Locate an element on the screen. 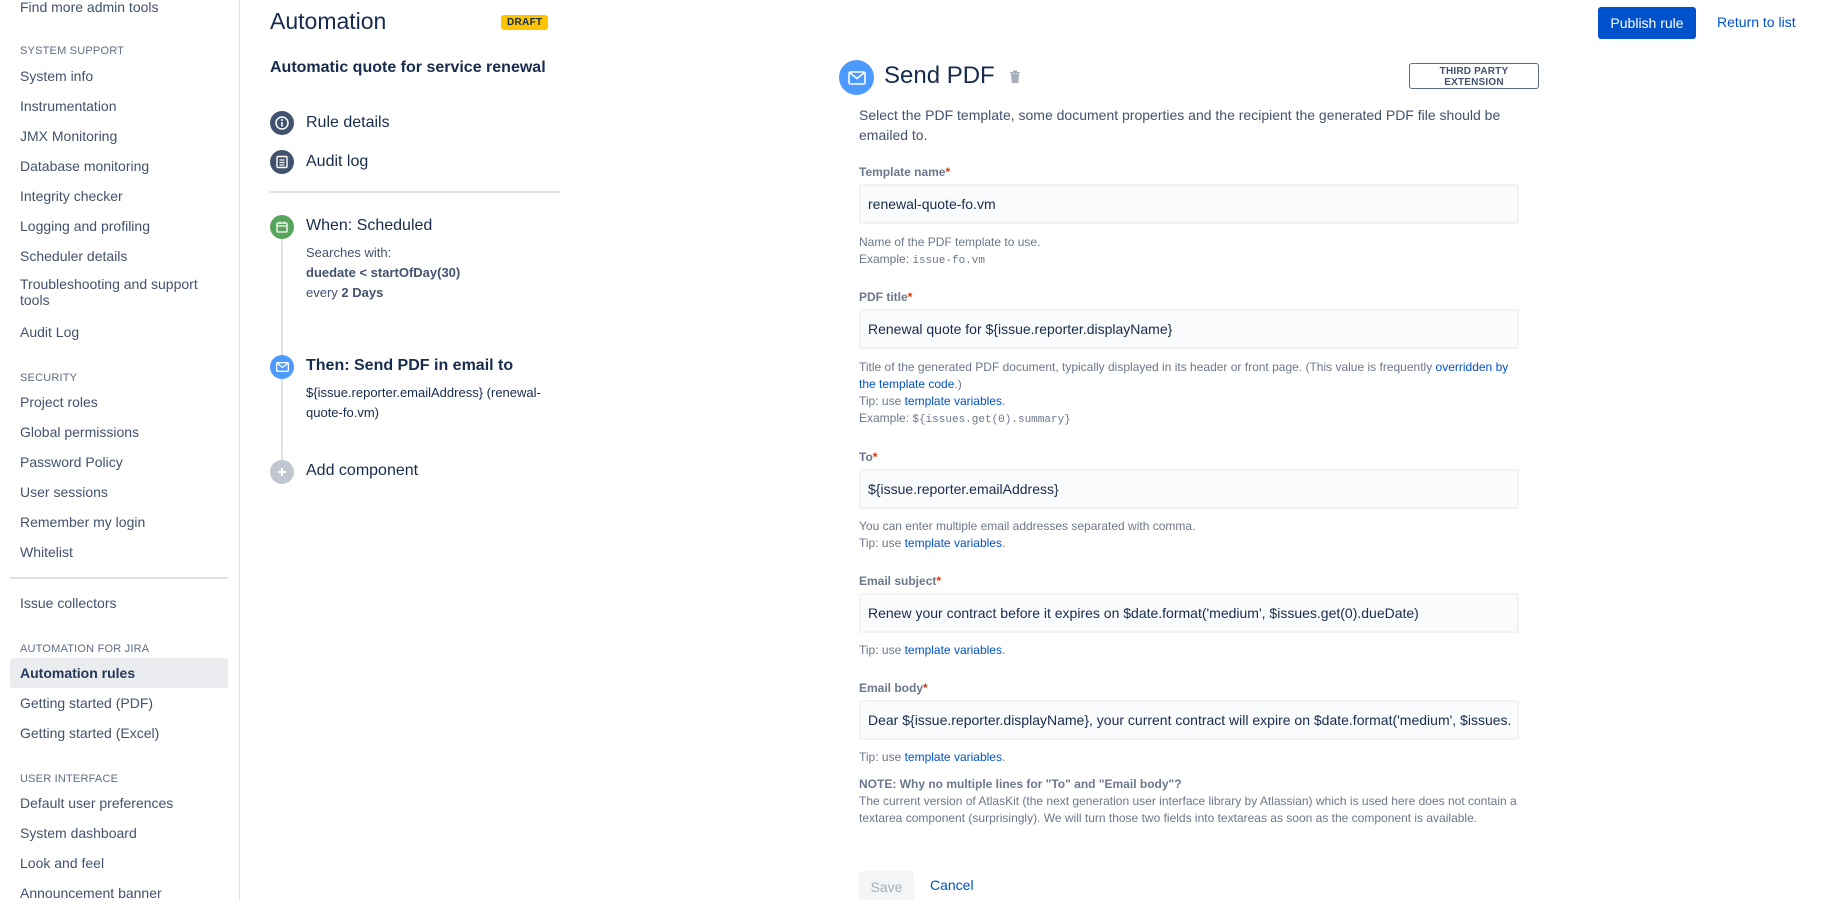 The width and height of the screenshot is (1840, 900). sidebar-item-automation-rules: Automation rules is located at coordinates (119, 673).